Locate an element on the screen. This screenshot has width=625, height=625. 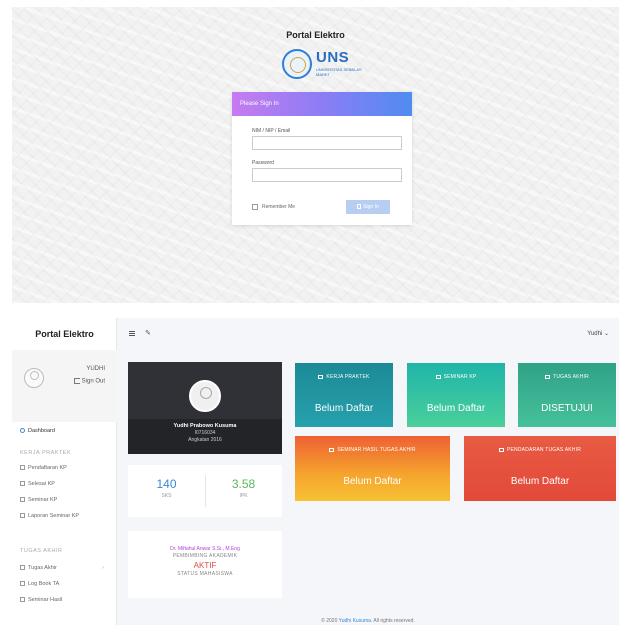
uns-logo-subtitle: UNIVERSITAS SEBELAS MARET is located at coordinates (339, 72).